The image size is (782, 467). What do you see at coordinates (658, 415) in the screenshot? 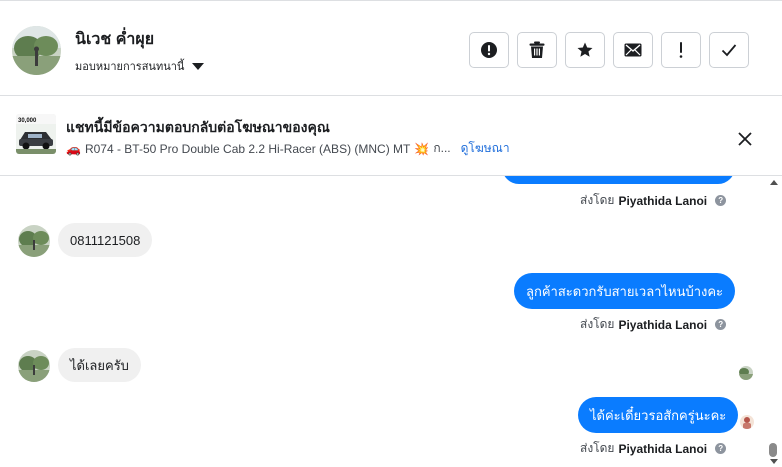
I see `message-bubble-outgoing: ได้ค่ะเดี๋ยวรอสักครู่นะคะ` at bounding box center [658, 415].